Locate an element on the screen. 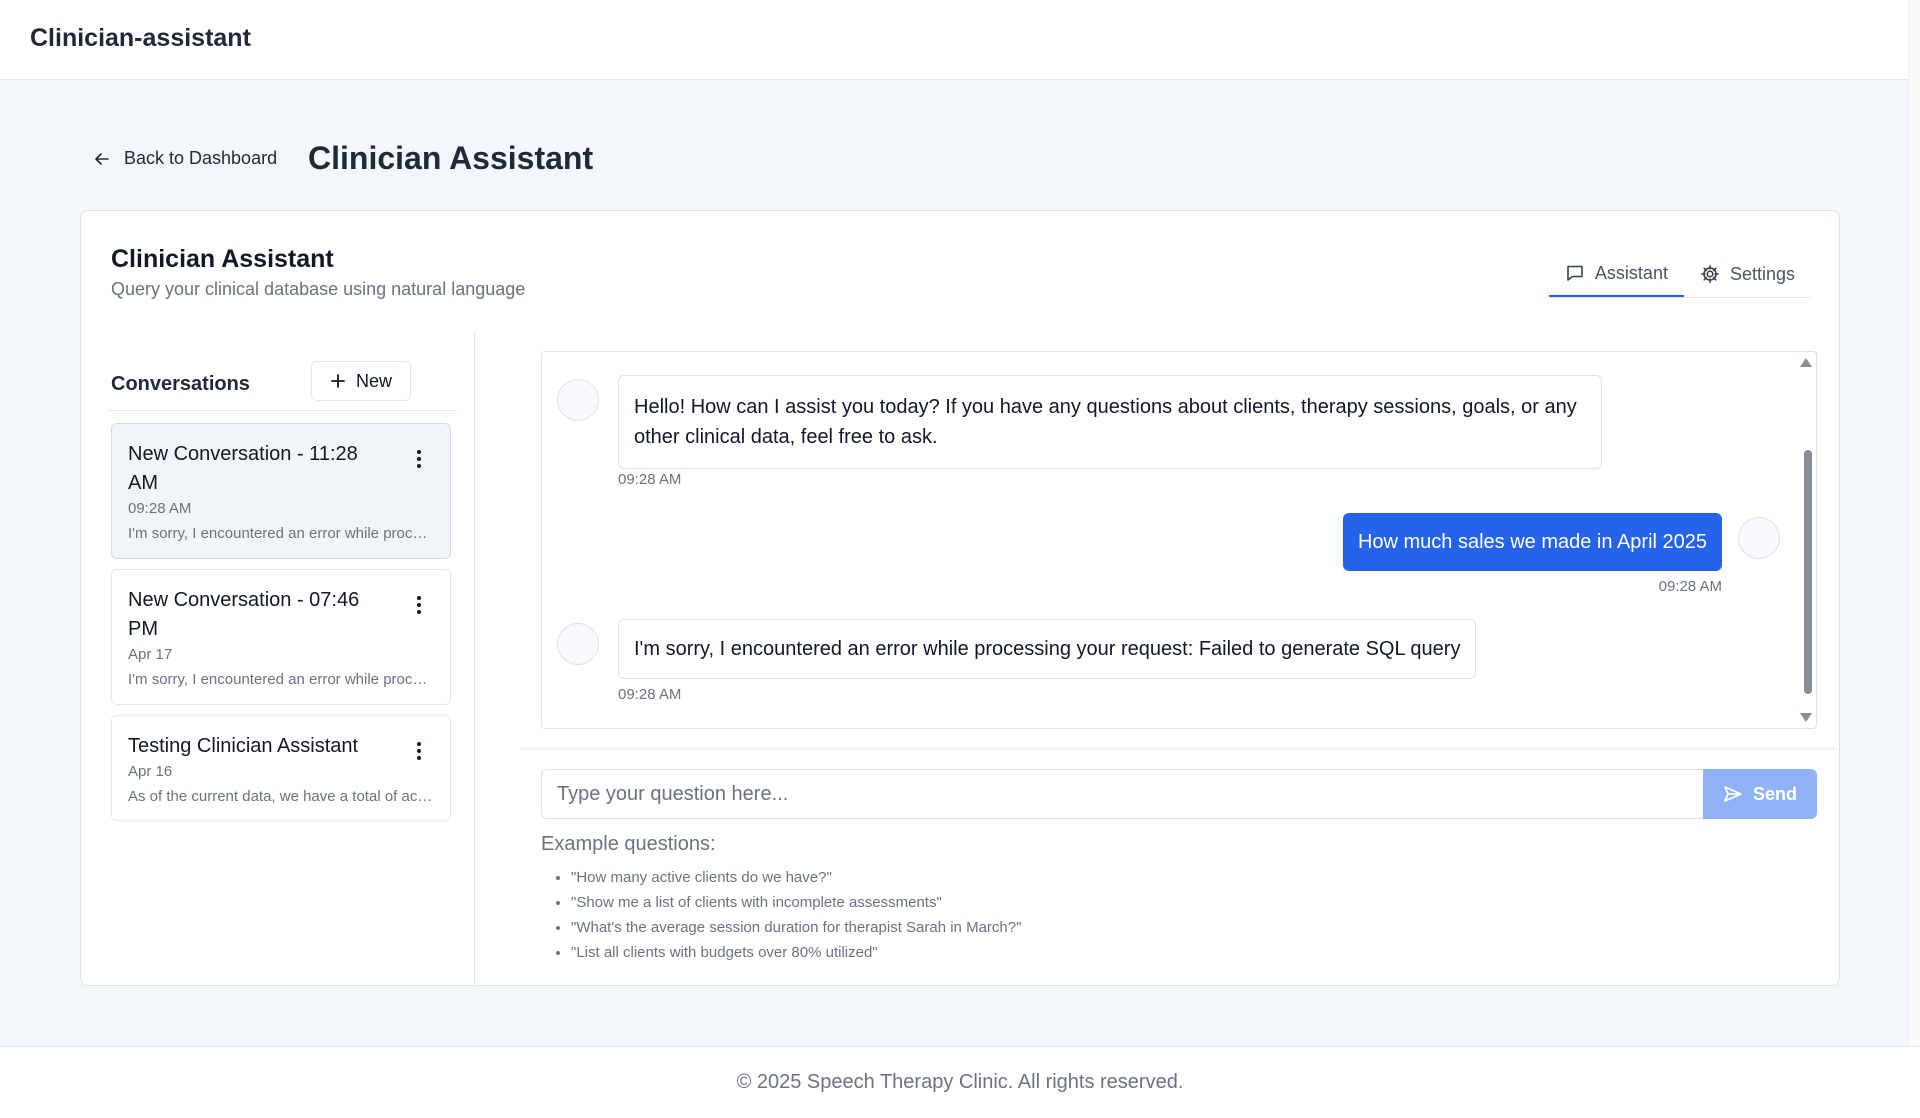 This screenshot has height=1118, width=1920. question-input is located at coordinates (1122, 794).